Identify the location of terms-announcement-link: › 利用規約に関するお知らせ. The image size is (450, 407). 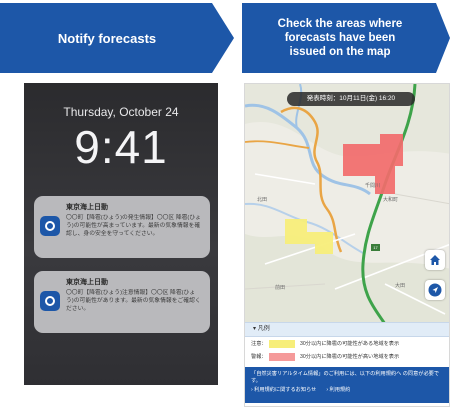
(283, 390).